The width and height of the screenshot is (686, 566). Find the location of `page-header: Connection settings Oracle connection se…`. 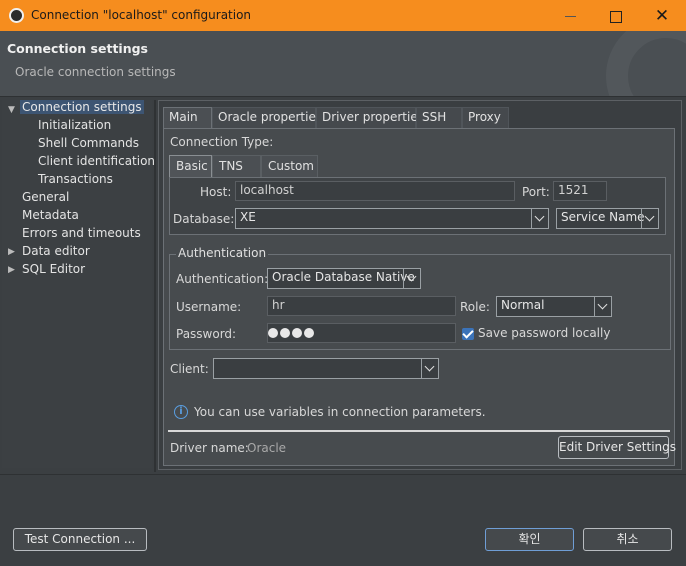

page-header: Connection settings Oracle connection se… is located at coordinates (343, 64).